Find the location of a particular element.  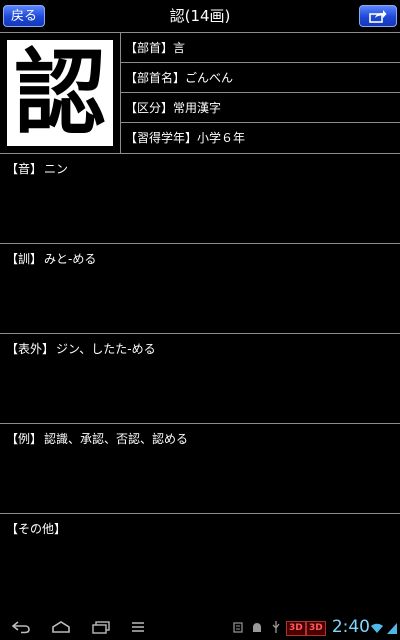

share-icon is located at coordinates (378, 16).